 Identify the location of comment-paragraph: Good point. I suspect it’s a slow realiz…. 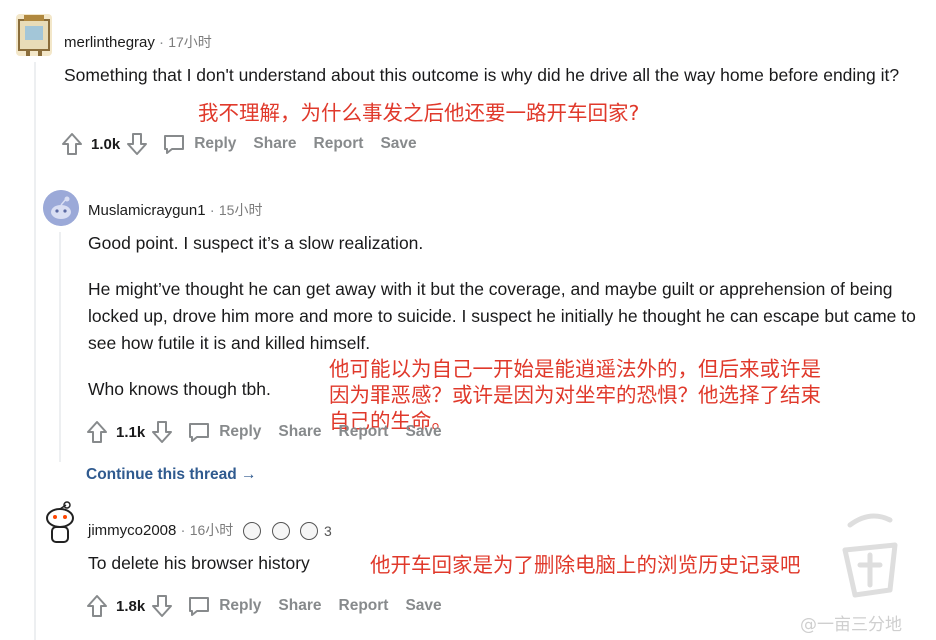
(256, 243).